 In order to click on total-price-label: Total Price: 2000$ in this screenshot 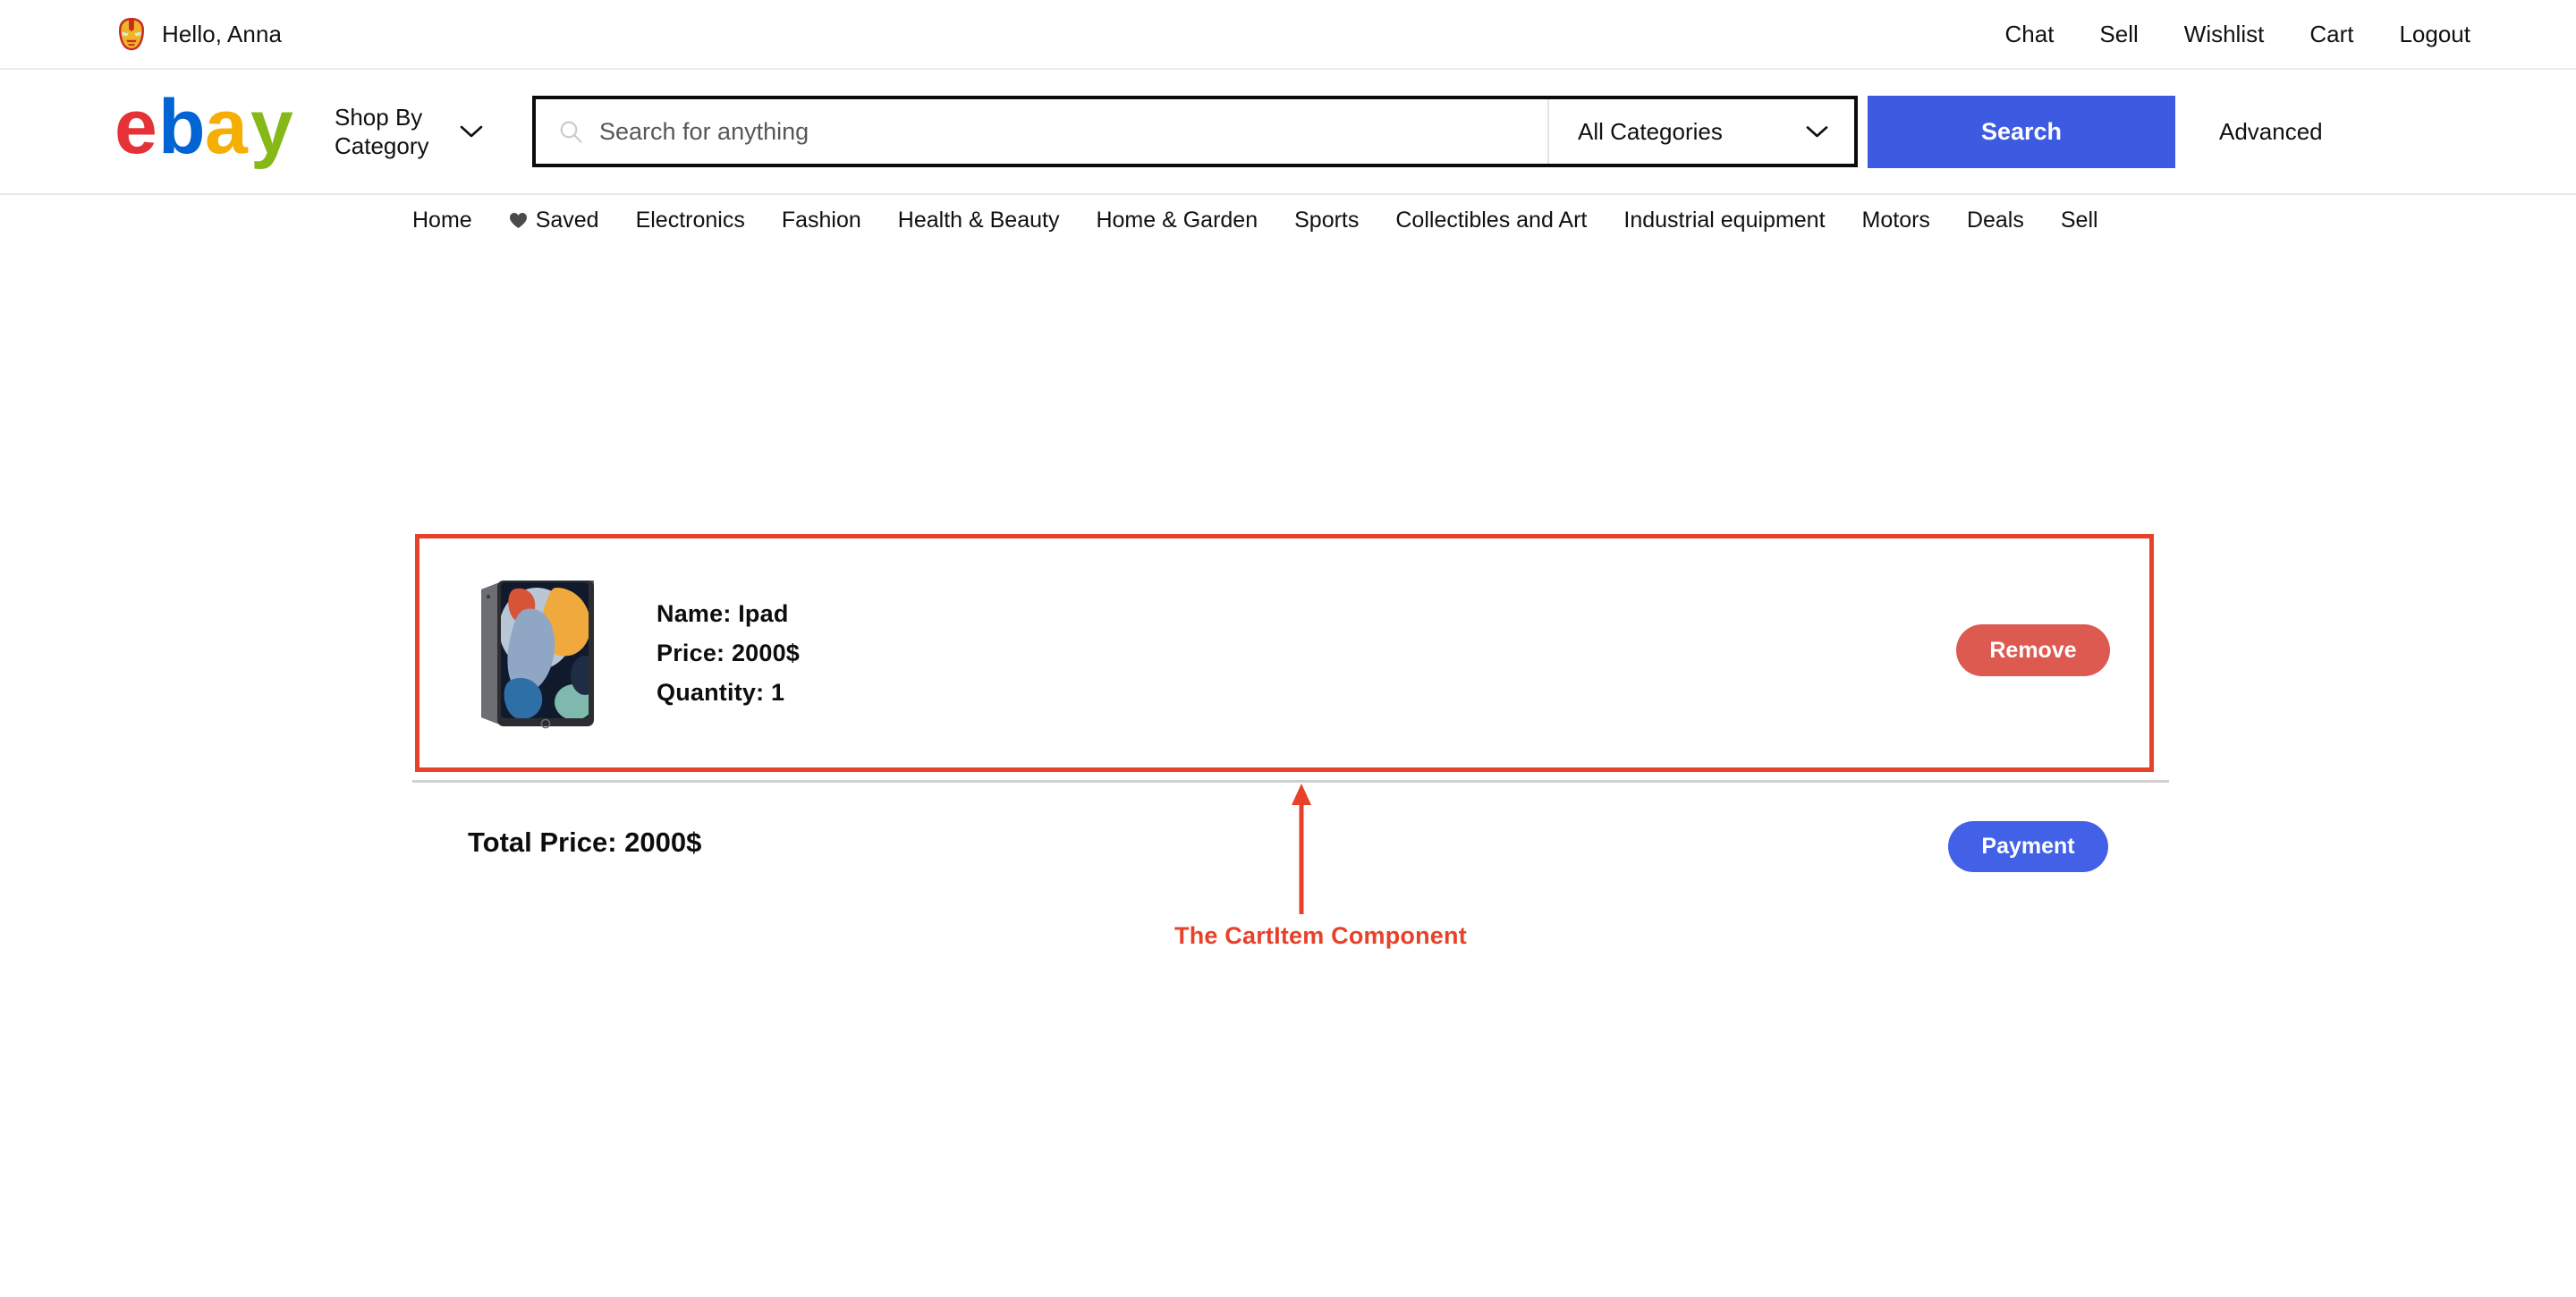, I will do `click(585, 842)`.